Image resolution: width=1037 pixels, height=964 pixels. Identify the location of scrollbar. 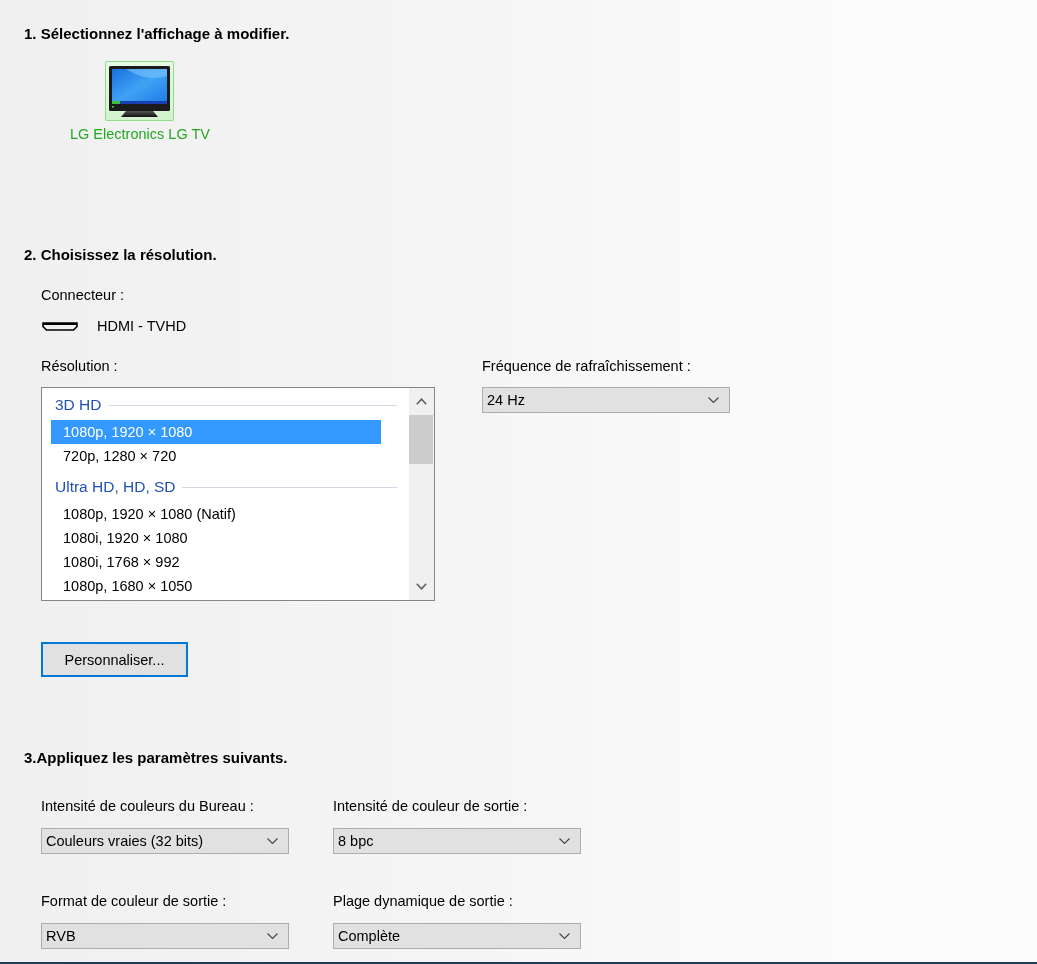
(421, 494).